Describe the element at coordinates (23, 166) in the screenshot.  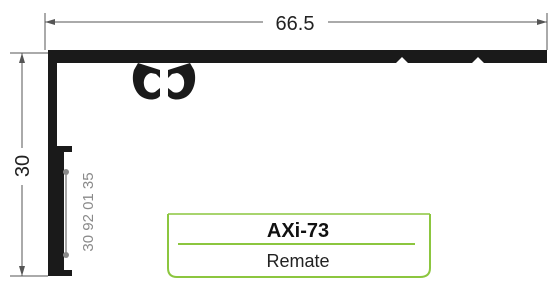
I see `height-dimension-label: 30` at that location.